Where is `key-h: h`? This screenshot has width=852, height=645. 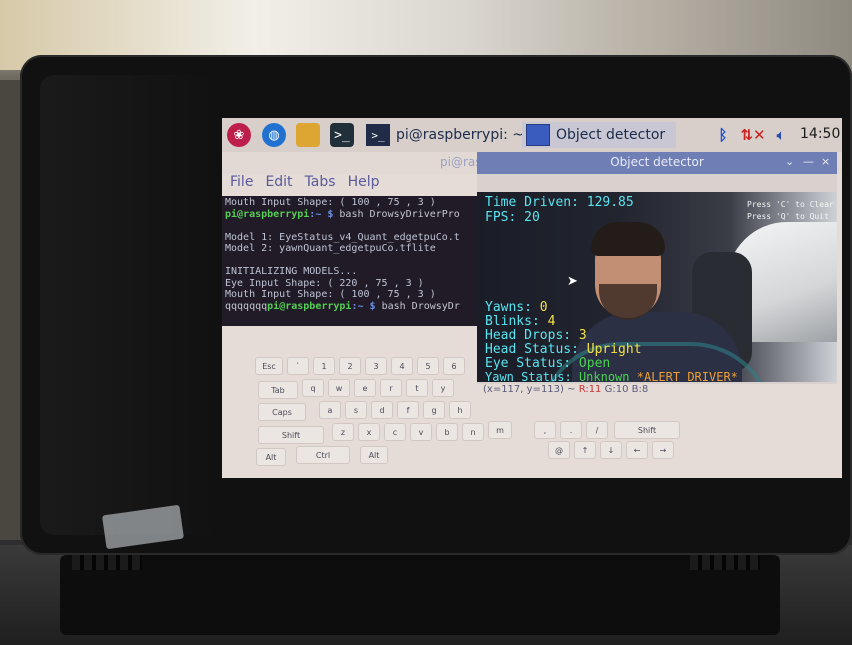 key-h: h is located at coordinates (460, 410).